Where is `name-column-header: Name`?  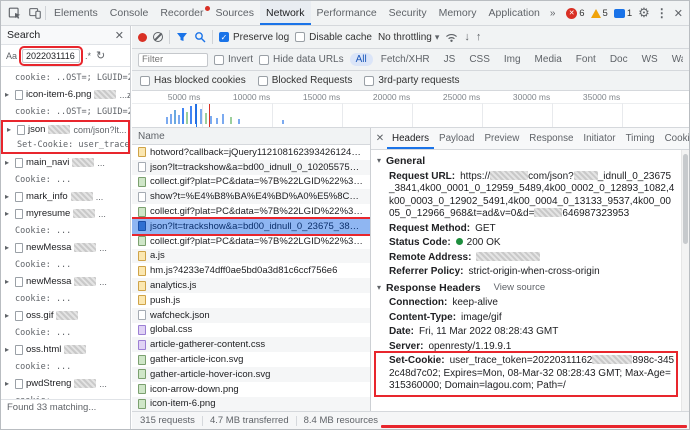
name-column-header: Name is located at coordinates (251, 136).